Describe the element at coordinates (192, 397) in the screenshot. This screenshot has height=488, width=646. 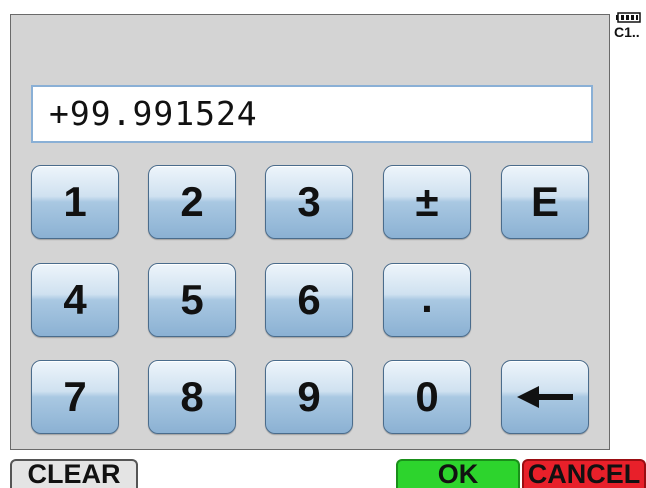
I see `key-8: 8` at that location.